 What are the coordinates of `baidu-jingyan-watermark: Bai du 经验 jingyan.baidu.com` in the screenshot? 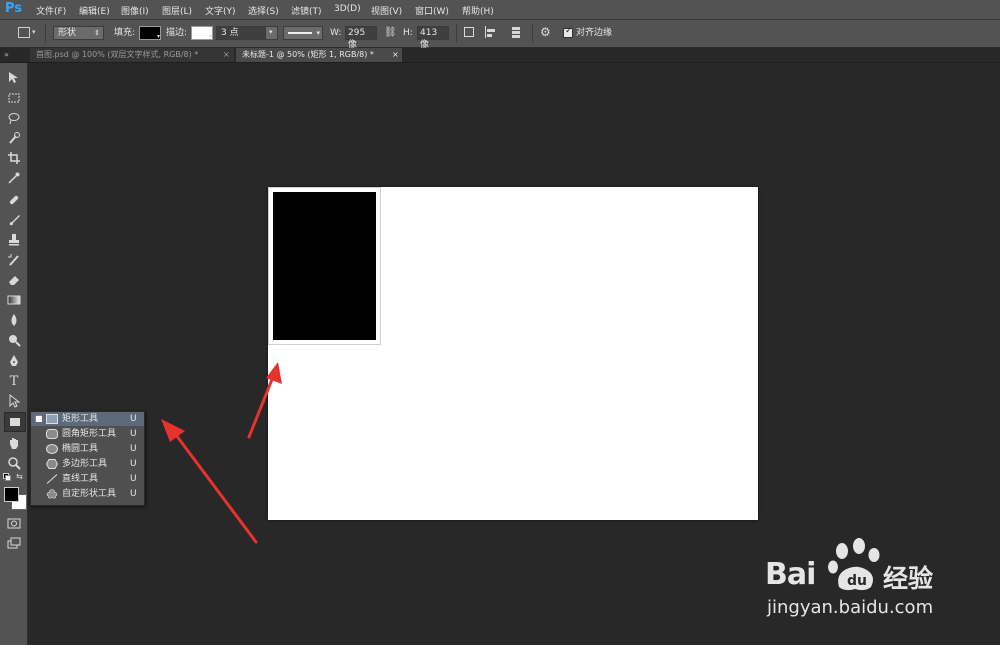 It's located at (880, 582).